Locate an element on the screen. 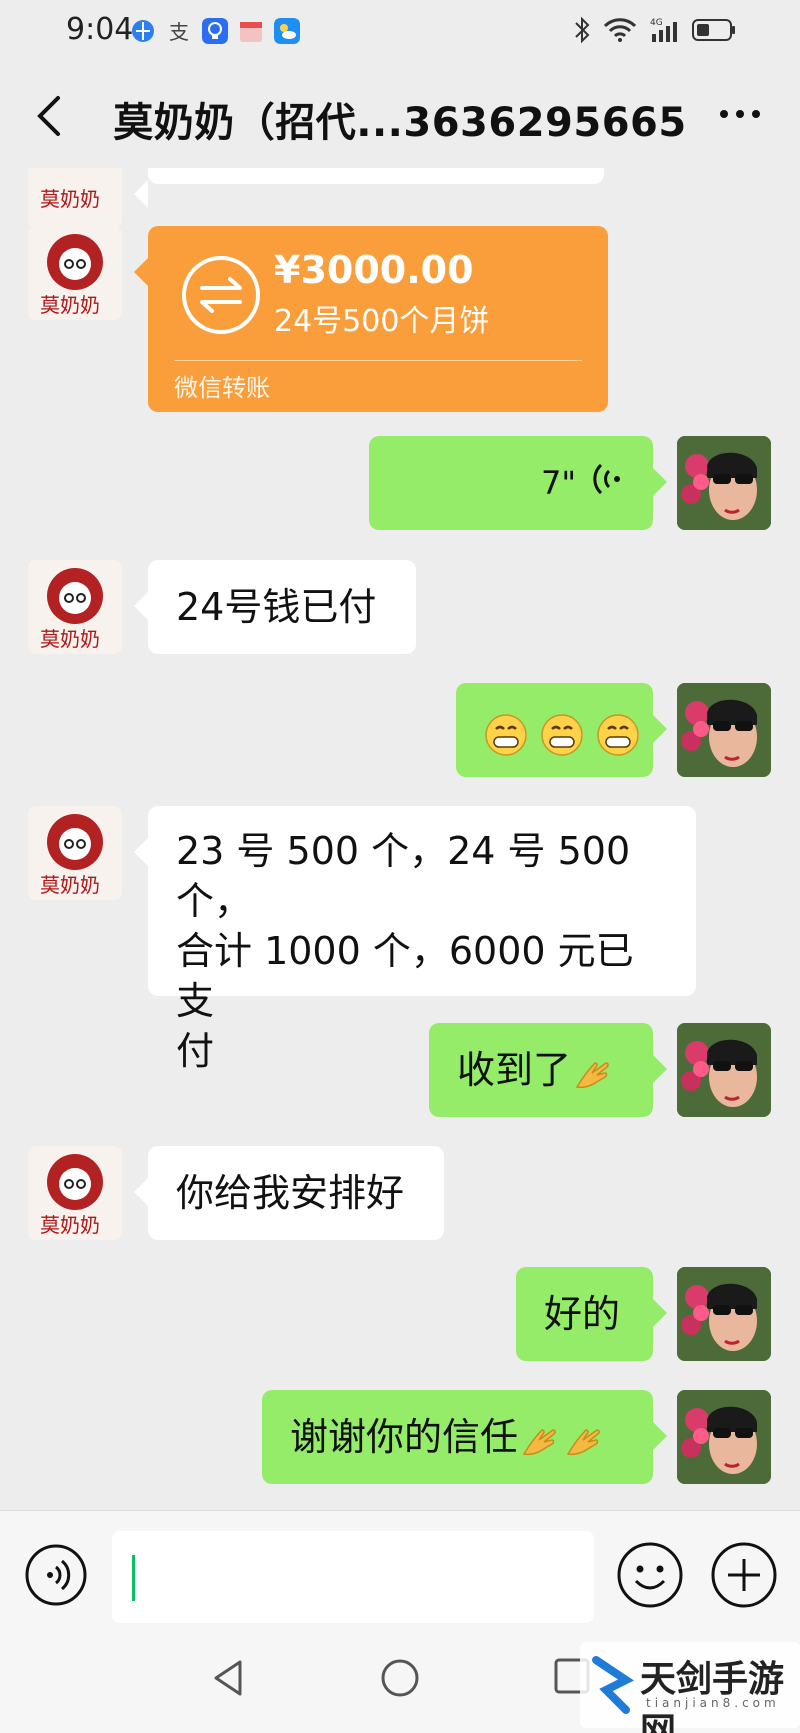 The height and width of the screenshot is (1733, 800). voice-input-icon is located at coordinates (56, 1575).